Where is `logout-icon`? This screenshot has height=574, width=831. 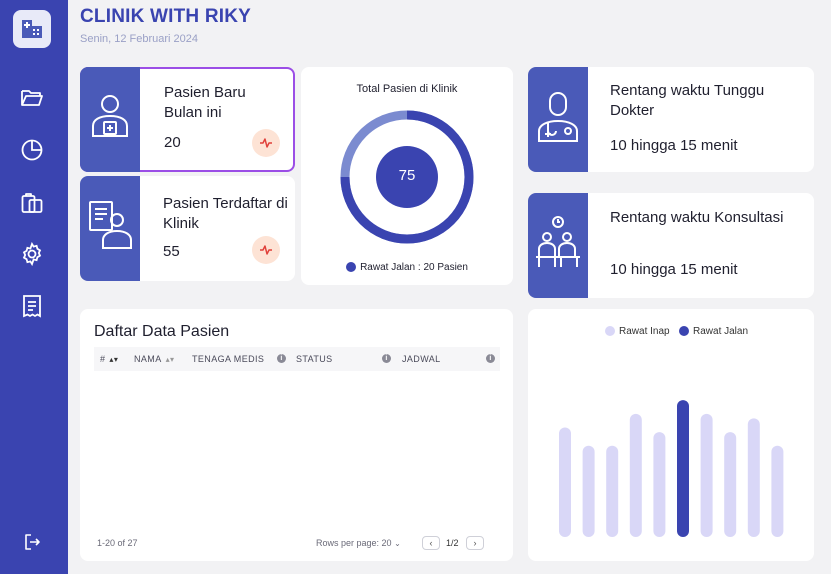
logout-icon is located at coordinates (32, 542).